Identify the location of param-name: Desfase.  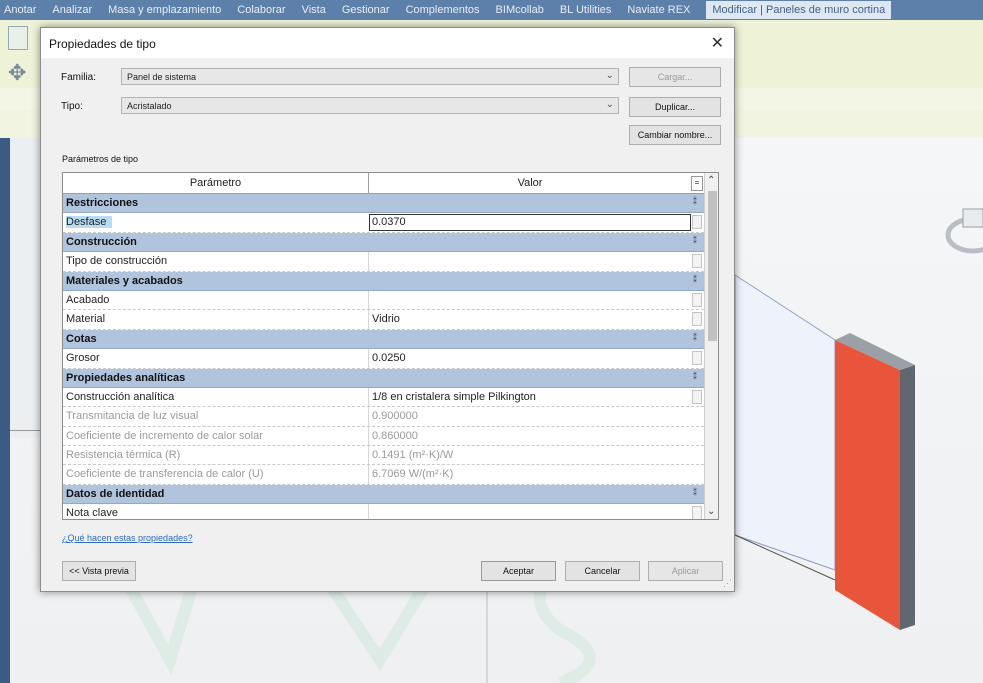
(89, 222).